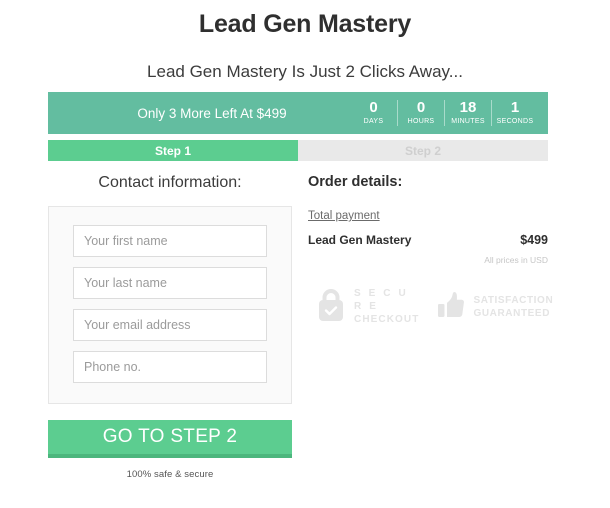 This screenshot has width=610, height=508. Describe the element at coordinates (387, 319) in the screenshot. I see `badge-secure-line2: CHECKOUT` at that location.